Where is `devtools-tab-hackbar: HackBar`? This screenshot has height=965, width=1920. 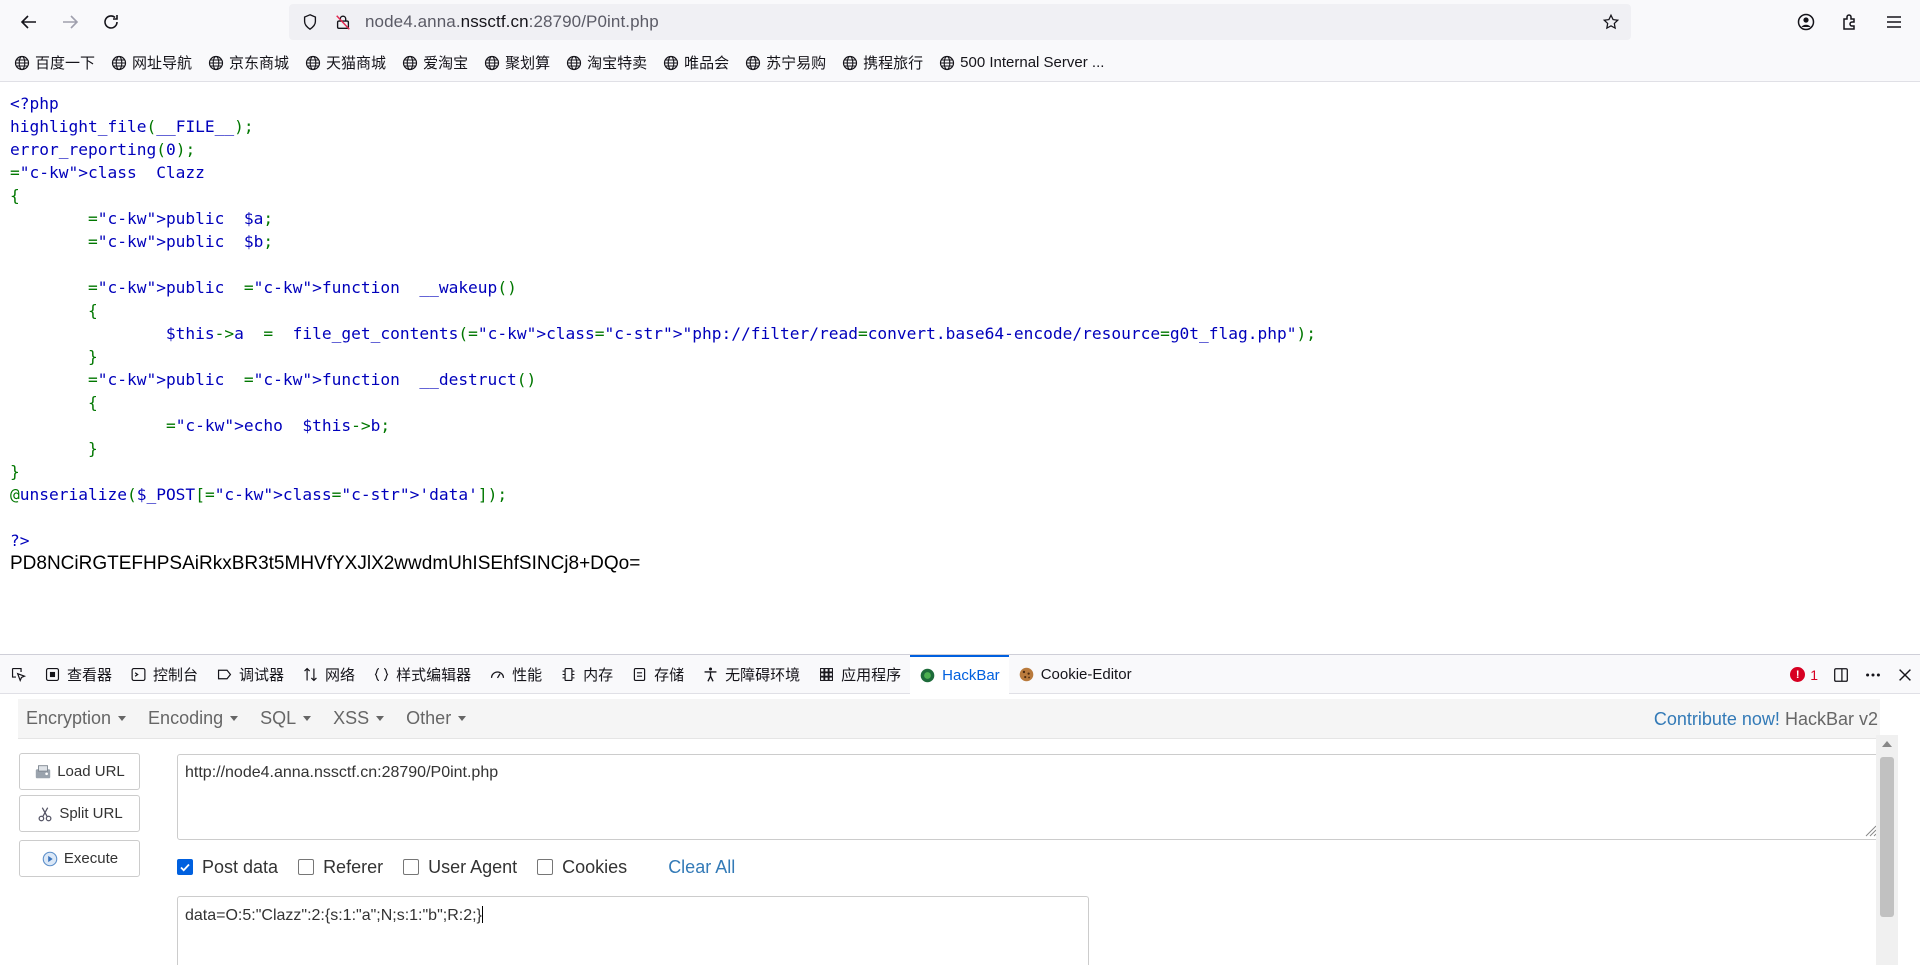 devtools-tab-hackbar: HackBar is located at coordinates (959, 674).